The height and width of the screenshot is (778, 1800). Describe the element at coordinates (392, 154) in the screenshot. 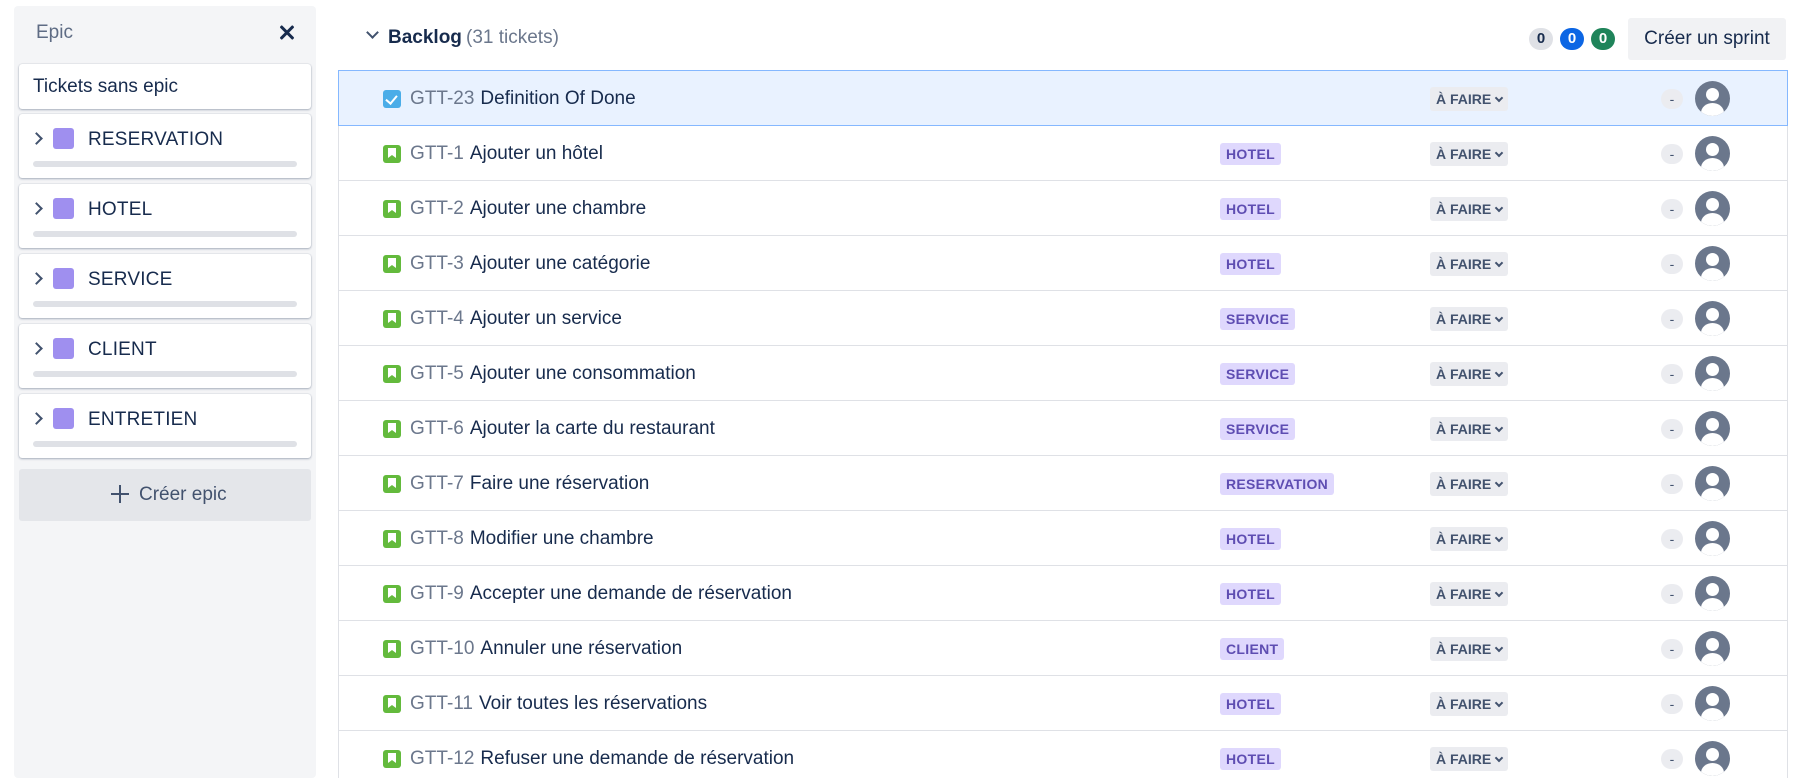

I see `story-type-icon` at that location.